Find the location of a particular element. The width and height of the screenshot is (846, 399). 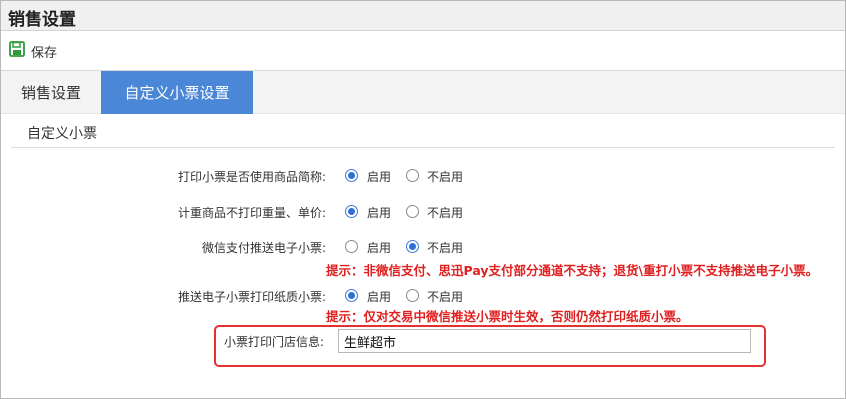

store-info-input is located at coordinates (544, 341).